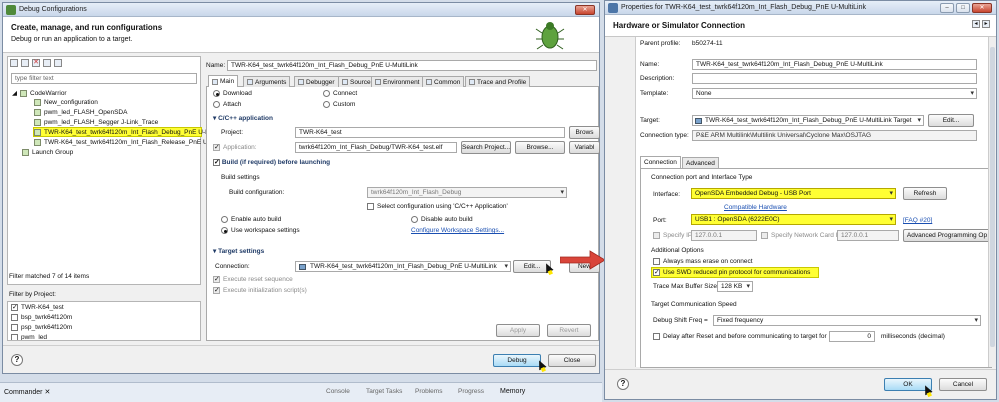 Image resolution: width=999 pixels, height=402 pixels. I want to click on trace-buffer-select: 128 KB, so click(735, 286).